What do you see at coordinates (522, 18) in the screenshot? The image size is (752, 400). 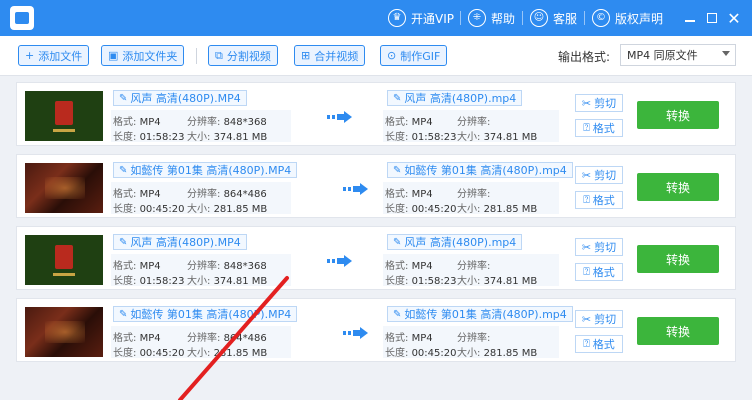 I see `title-divider` at bounding box center [522, 18].